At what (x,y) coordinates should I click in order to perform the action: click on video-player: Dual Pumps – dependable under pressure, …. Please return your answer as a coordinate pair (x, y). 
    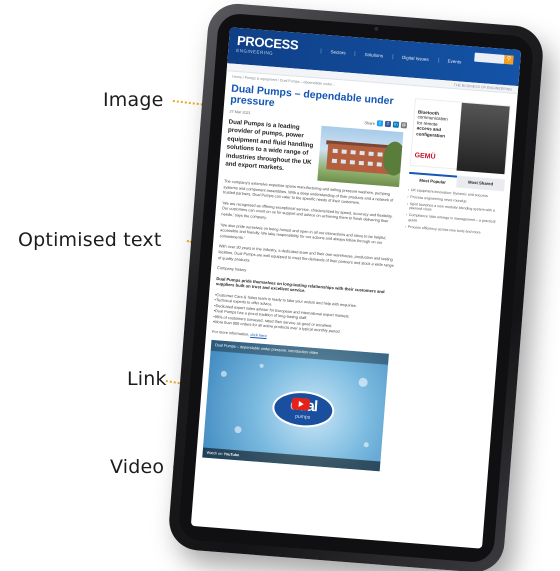
    Looking at the image, I should click on (295, 406).